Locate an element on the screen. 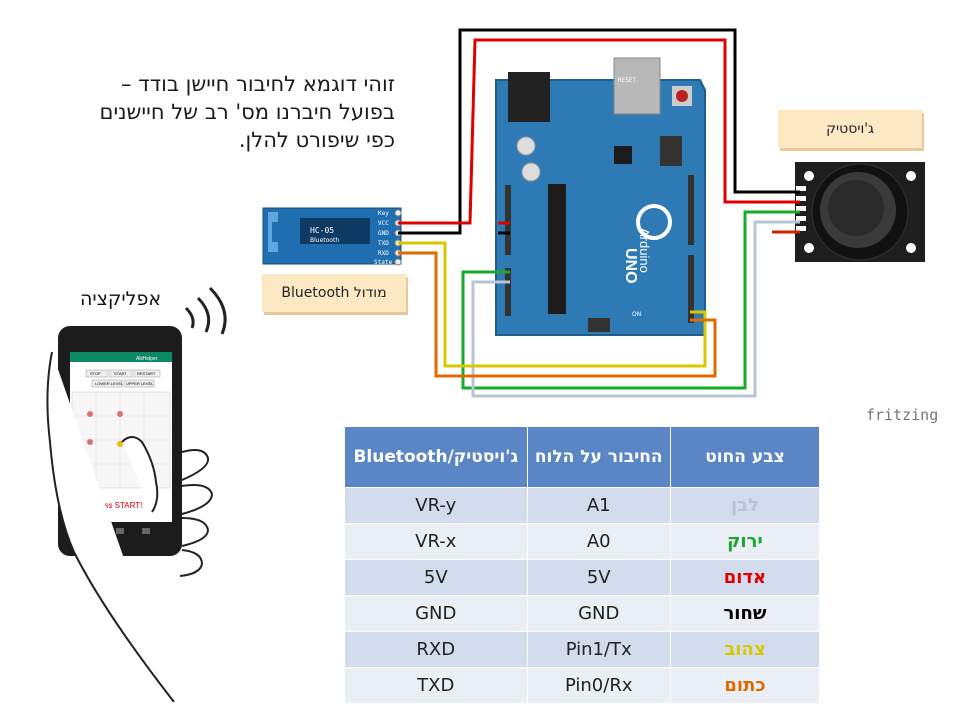 The height and width of the screenshot is (720, 960). bt-pin-label: VCC is located at coordinates (383, 223).